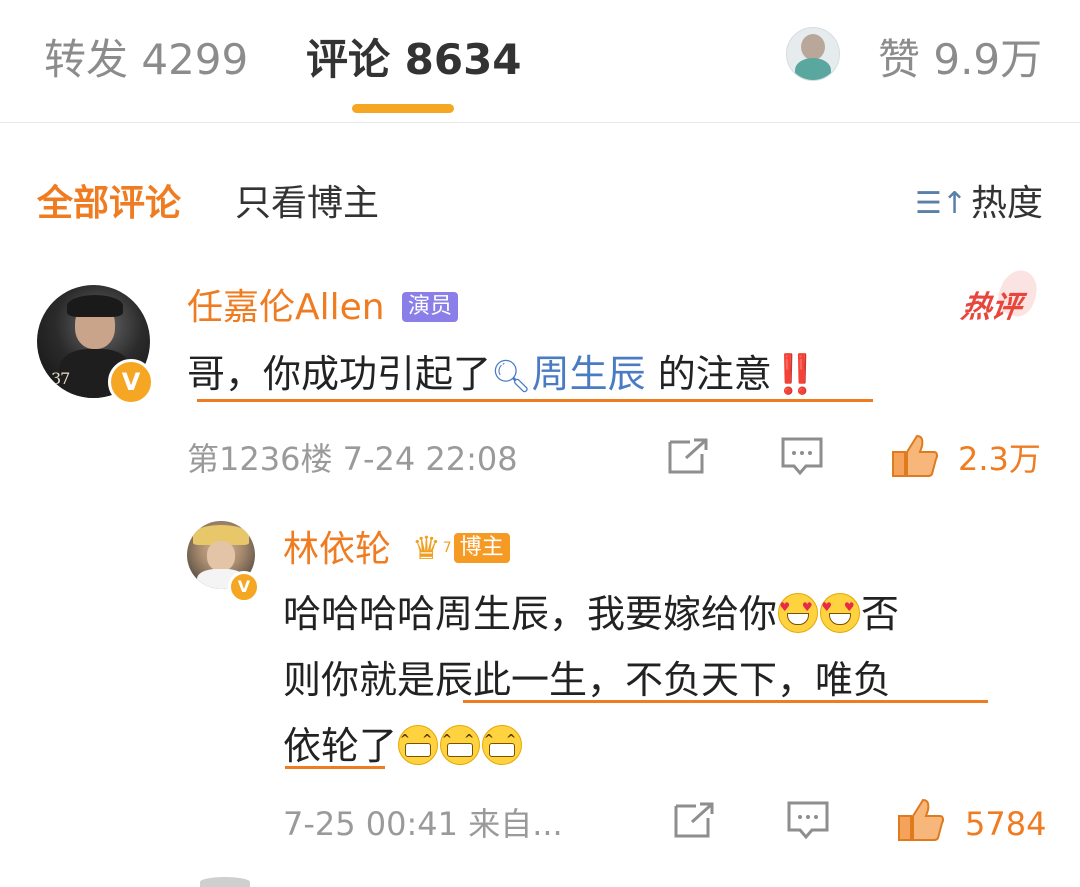 The image size is (1080, 887). I want to click on reply-line-3-text: 依轮了, so click(340, 746).